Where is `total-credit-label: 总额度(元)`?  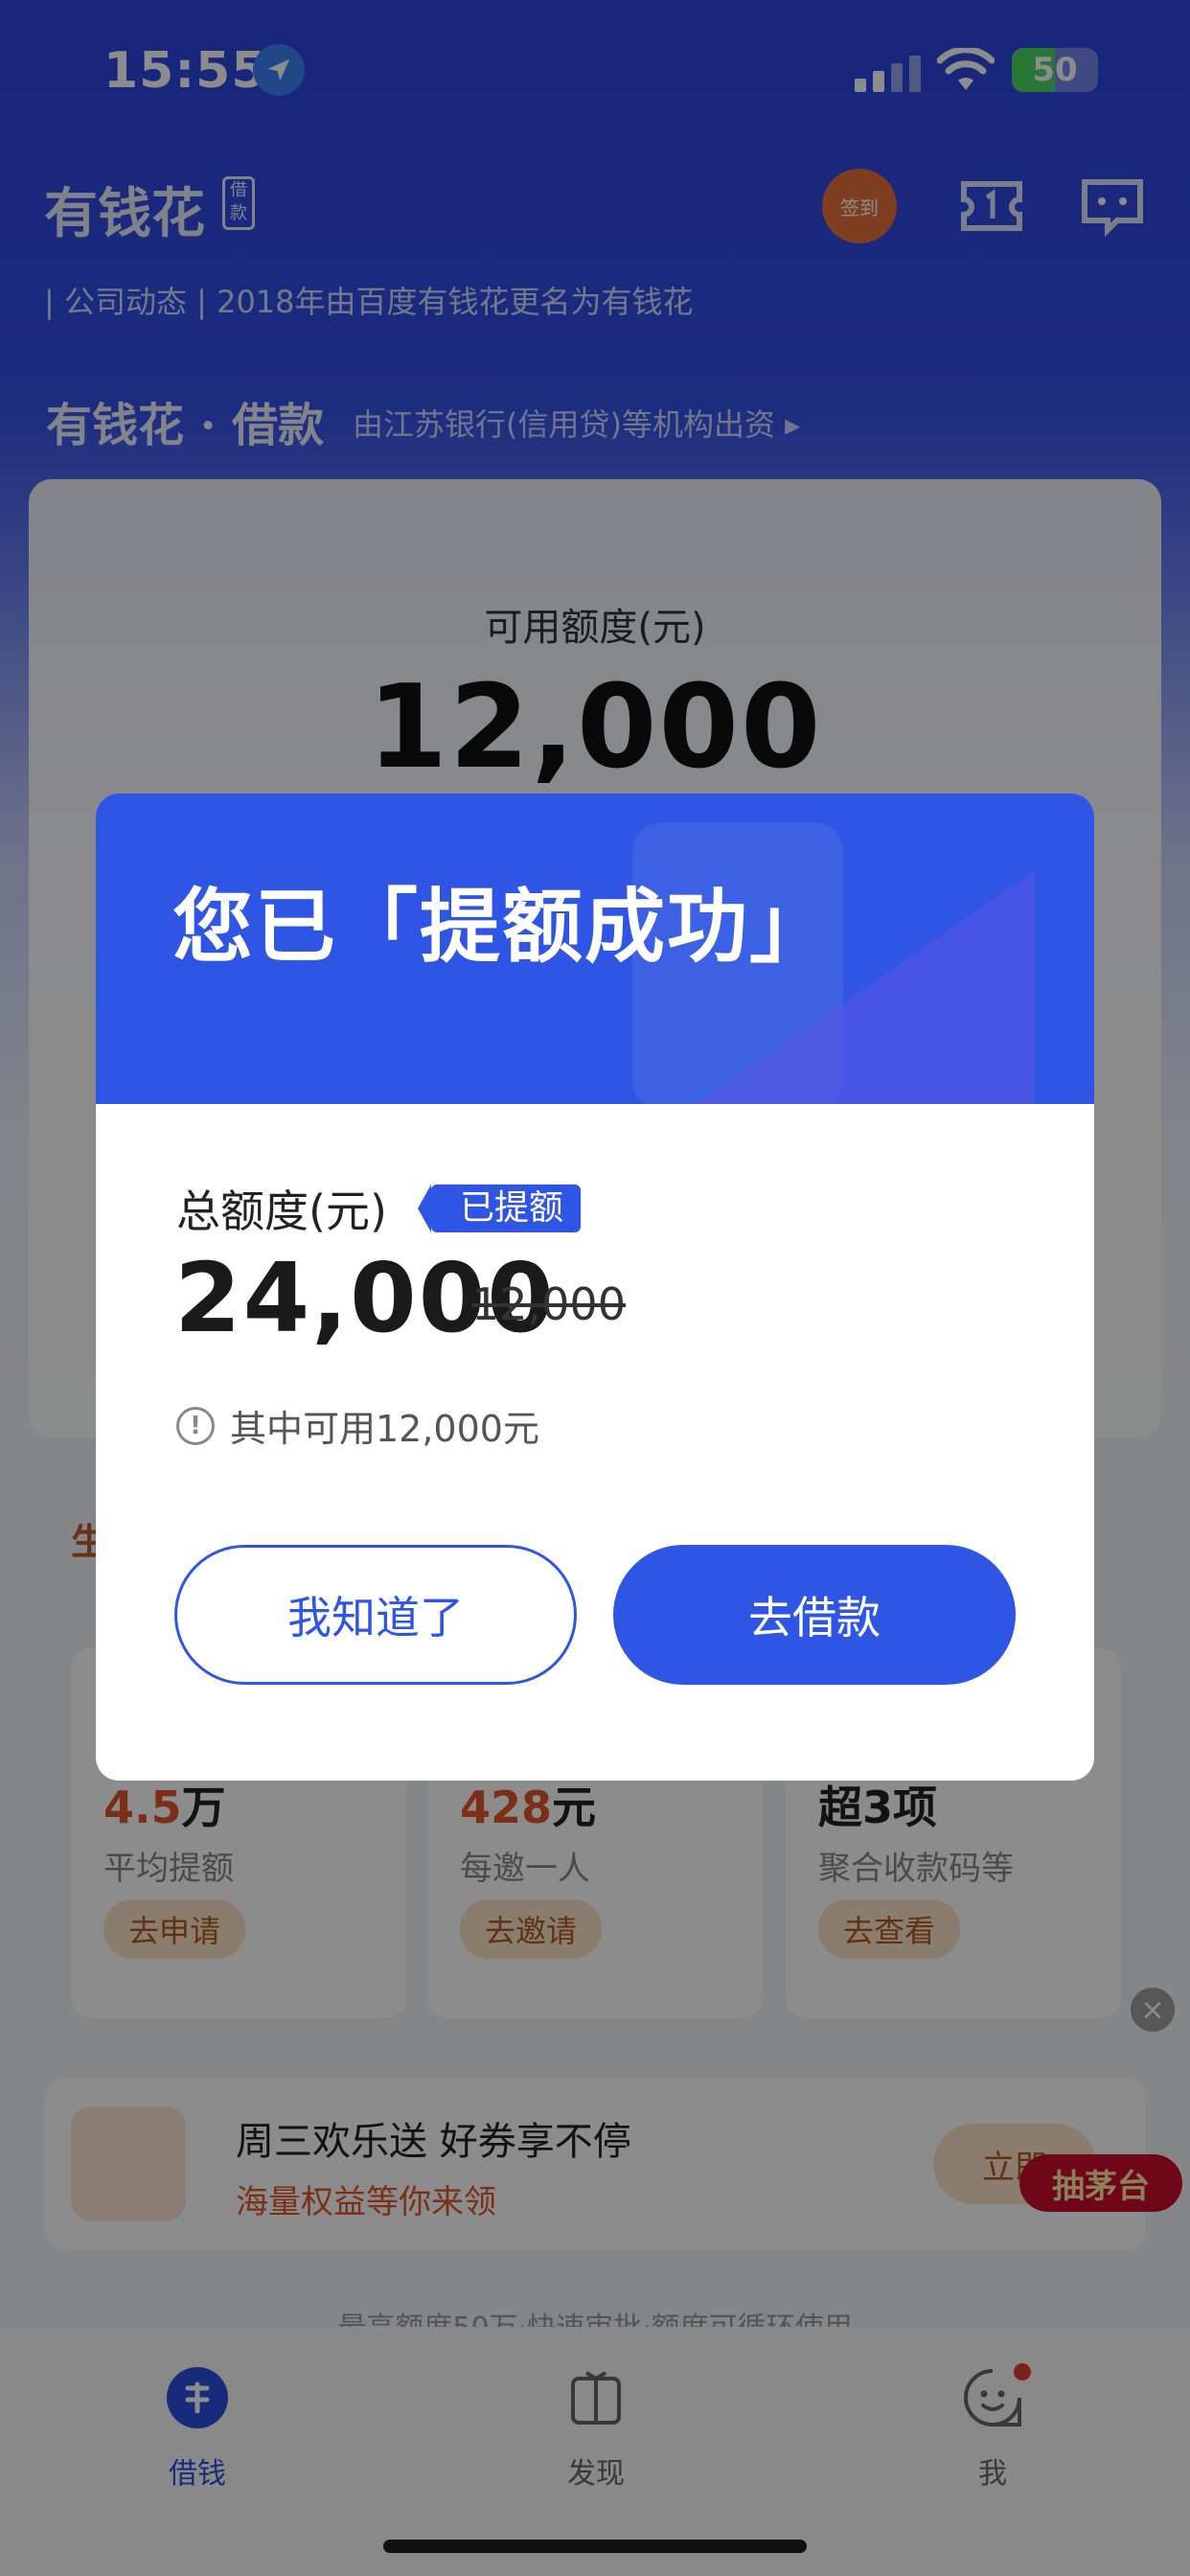 total-credit-label: 总额度(元) is located at coordinates (281, 1211).